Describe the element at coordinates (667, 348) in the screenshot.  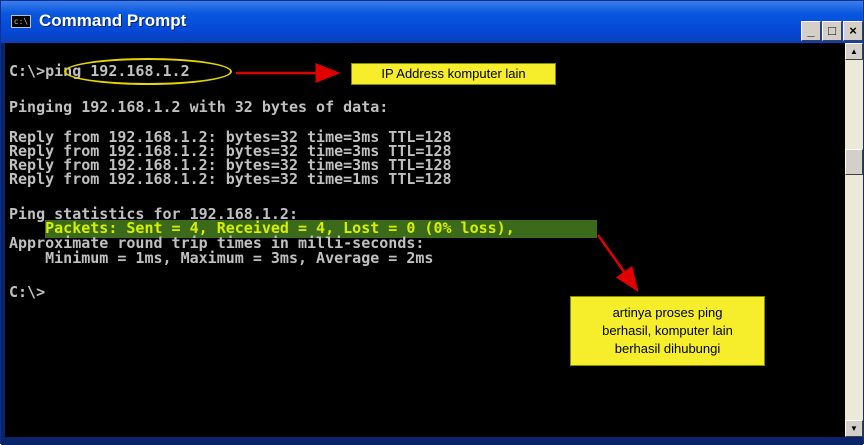
I see `ping-note-line: berhasil dihubungi` at that location.